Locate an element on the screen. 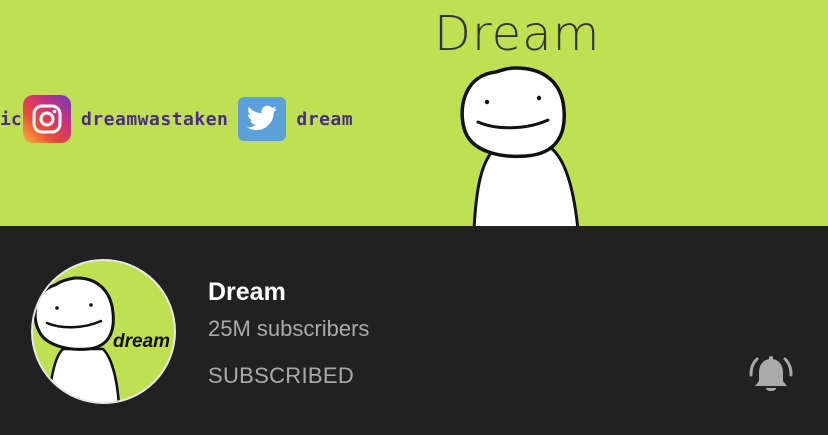 The image size is (828, 435). twitter-handle: dream is located at coordinates (325, 119).